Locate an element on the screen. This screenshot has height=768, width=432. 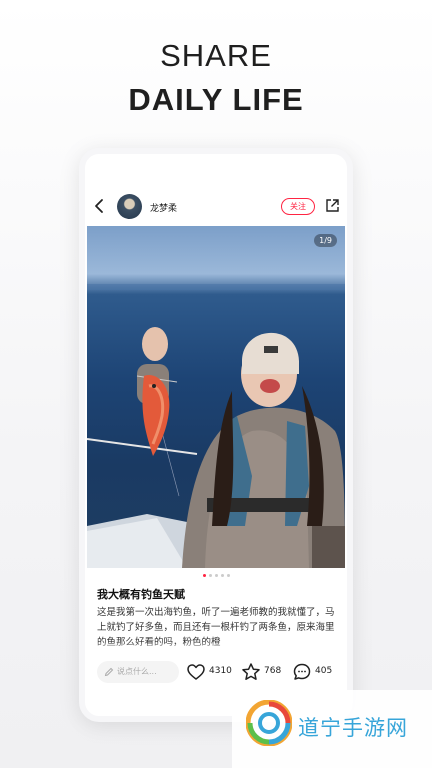
site-watermark: 道宁手游网 is located at coordinates (332, 729).